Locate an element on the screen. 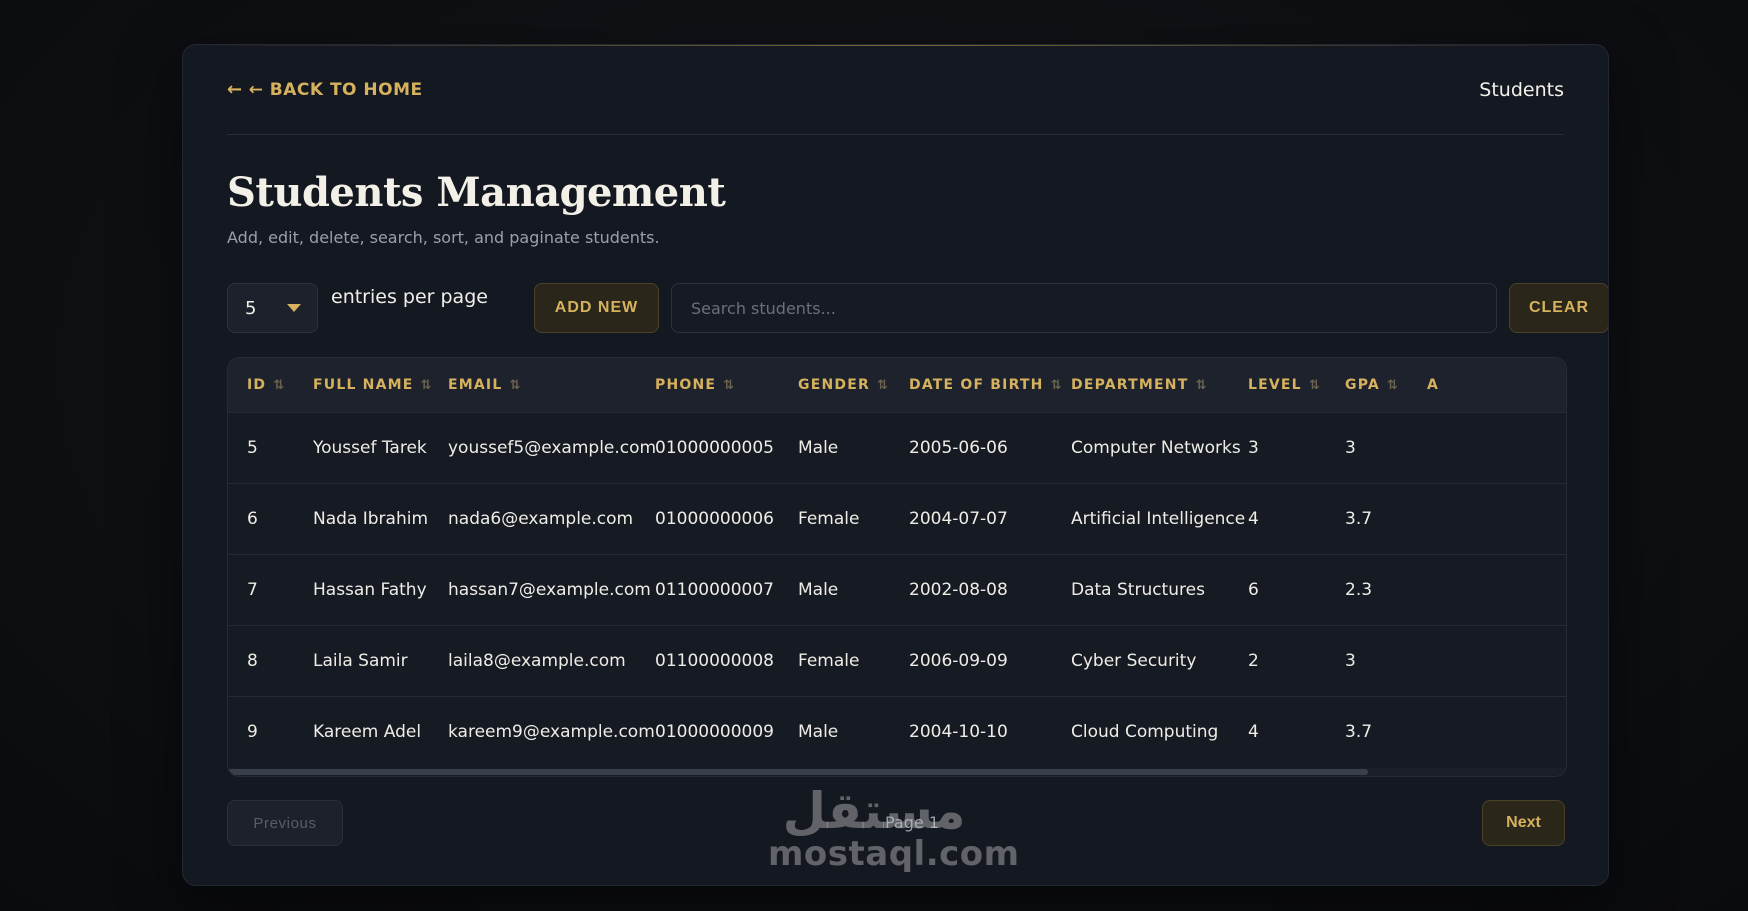  column-header-full-name: FULL NAME ⇅ is located at coordinates (362, 385).